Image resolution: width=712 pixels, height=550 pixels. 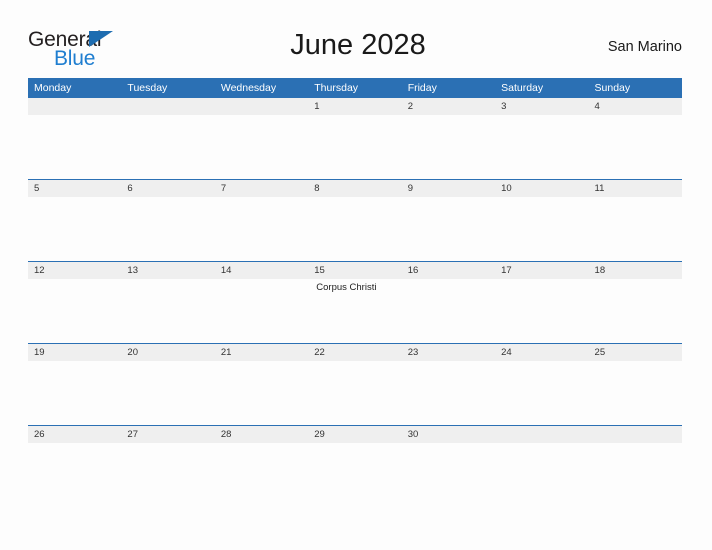 What do you see at coordinates (168, 88) in the screenshot?
I see `weekday-header-tuesday: Tuesday` at bounding box center [168, 88].